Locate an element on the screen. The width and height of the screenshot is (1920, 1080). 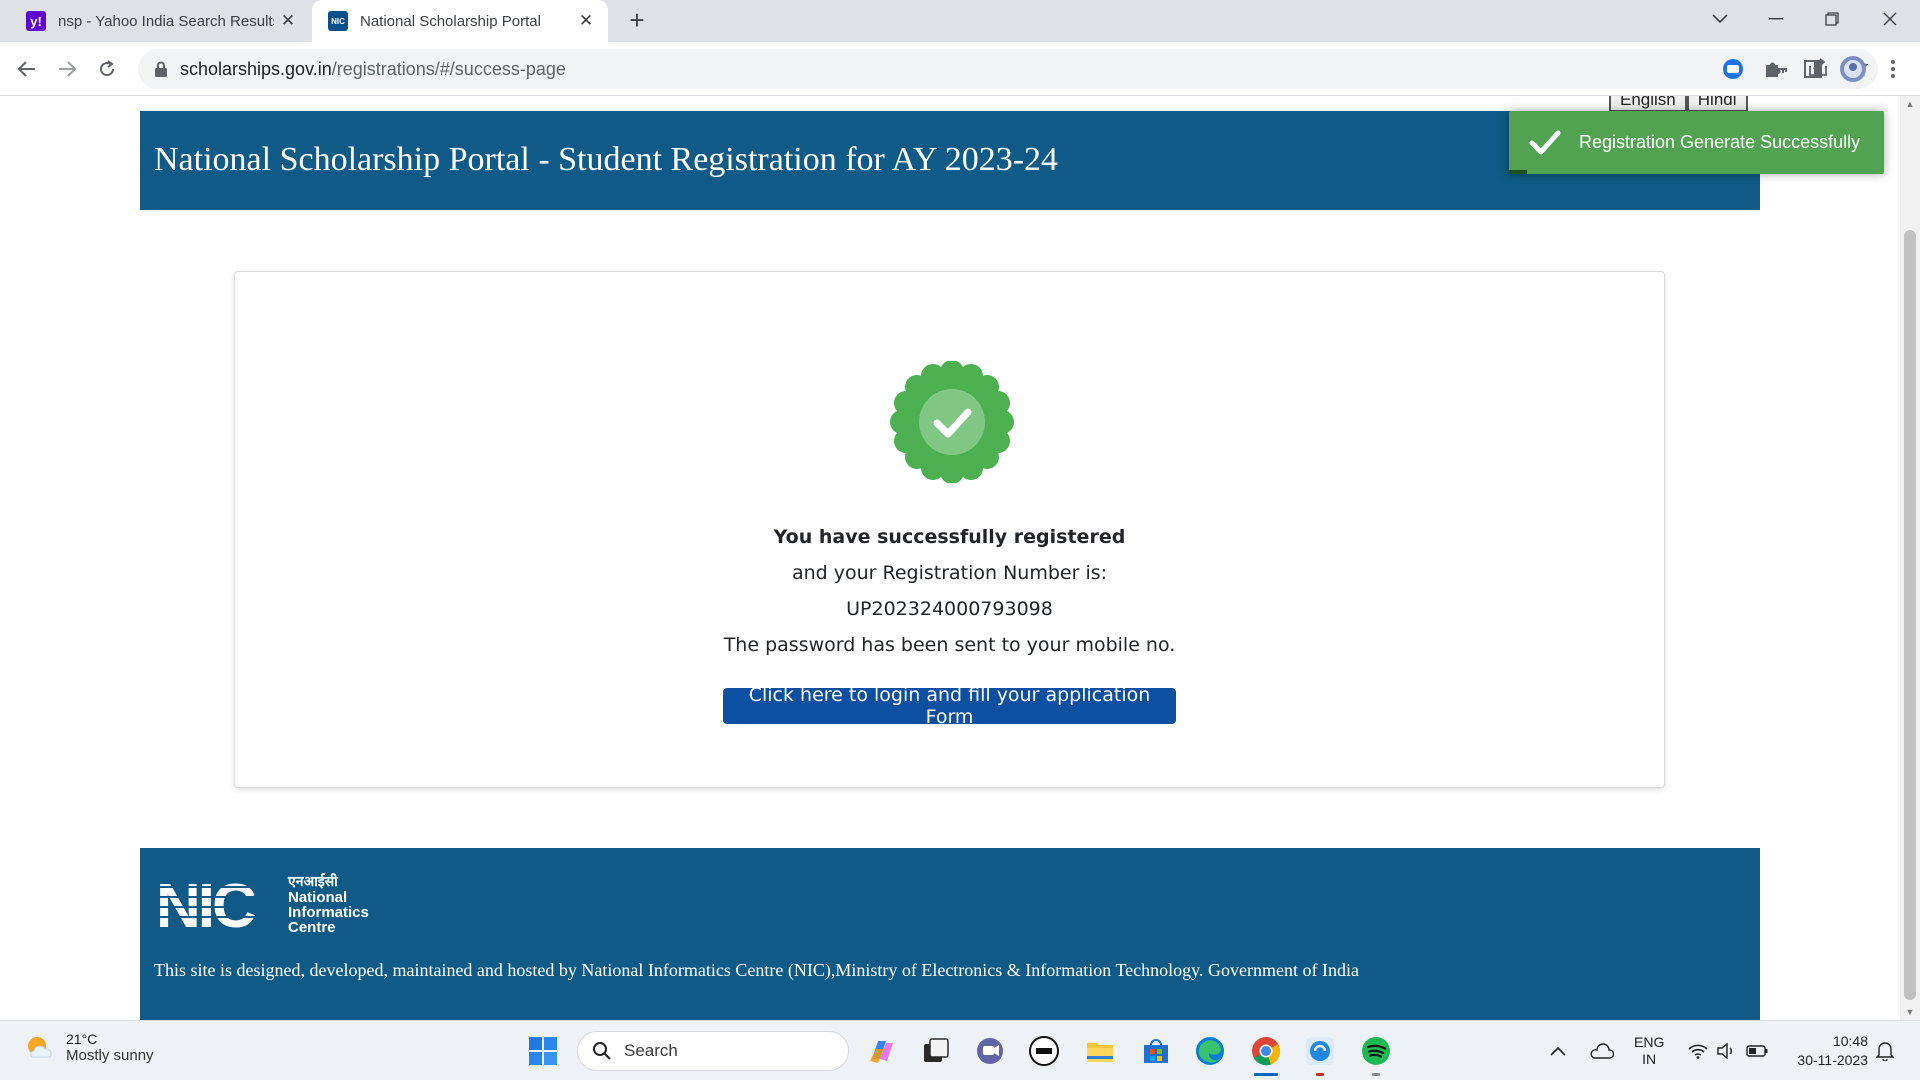
scroll-up-arrow-icon: ▲ is located at coordinates (1910, 104).